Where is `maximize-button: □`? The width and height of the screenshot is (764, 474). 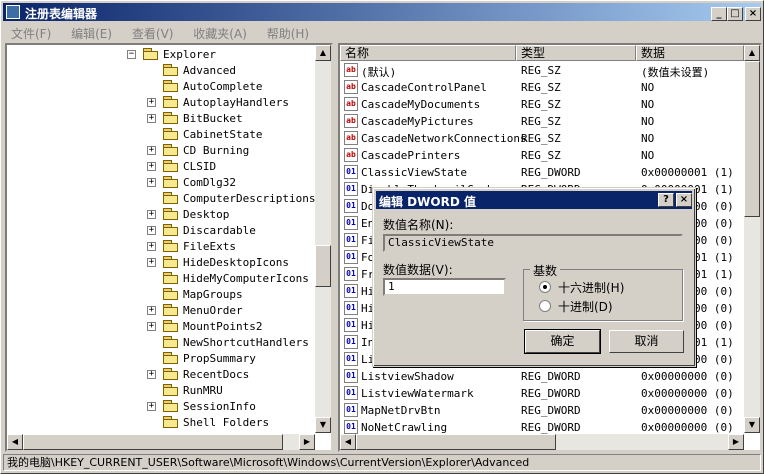
maximize-button: □ is located at coordinates (735, 14).